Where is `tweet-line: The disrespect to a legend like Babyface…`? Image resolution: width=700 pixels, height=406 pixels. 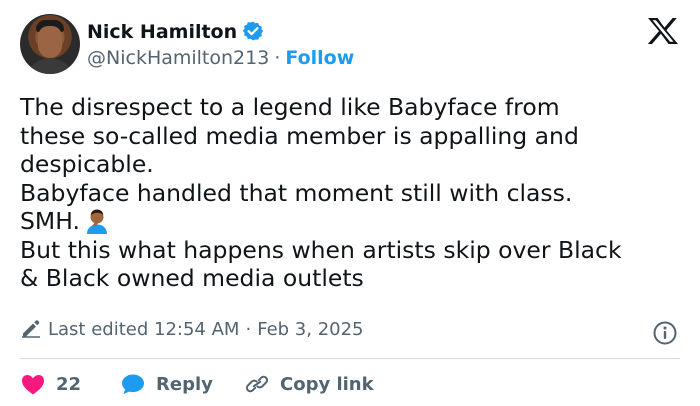 tweet-line: The disrespect to a legend like Babyface… is located at coordinates (290, 107).